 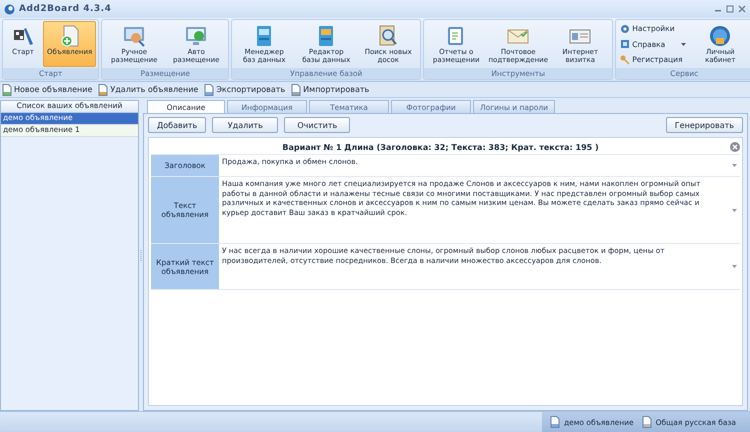 I want to click on caret-icon, so click(x=683, y=44).